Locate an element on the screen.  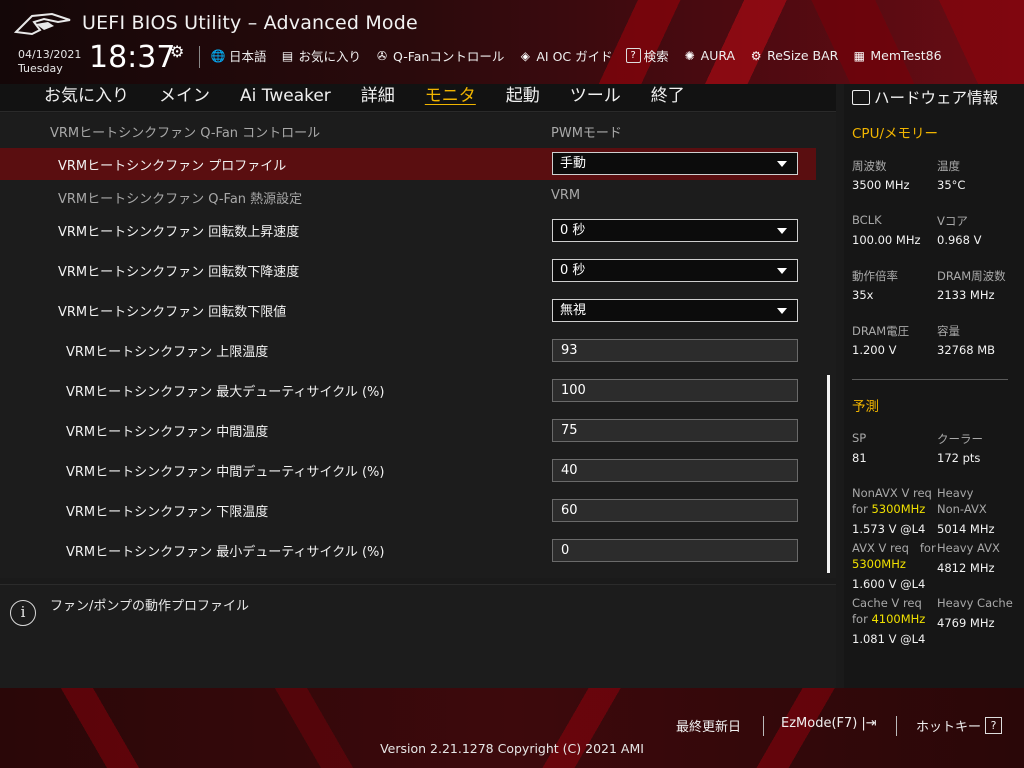
heavy-cache-value: 4769 MHz is located at coordinates (966, 623).